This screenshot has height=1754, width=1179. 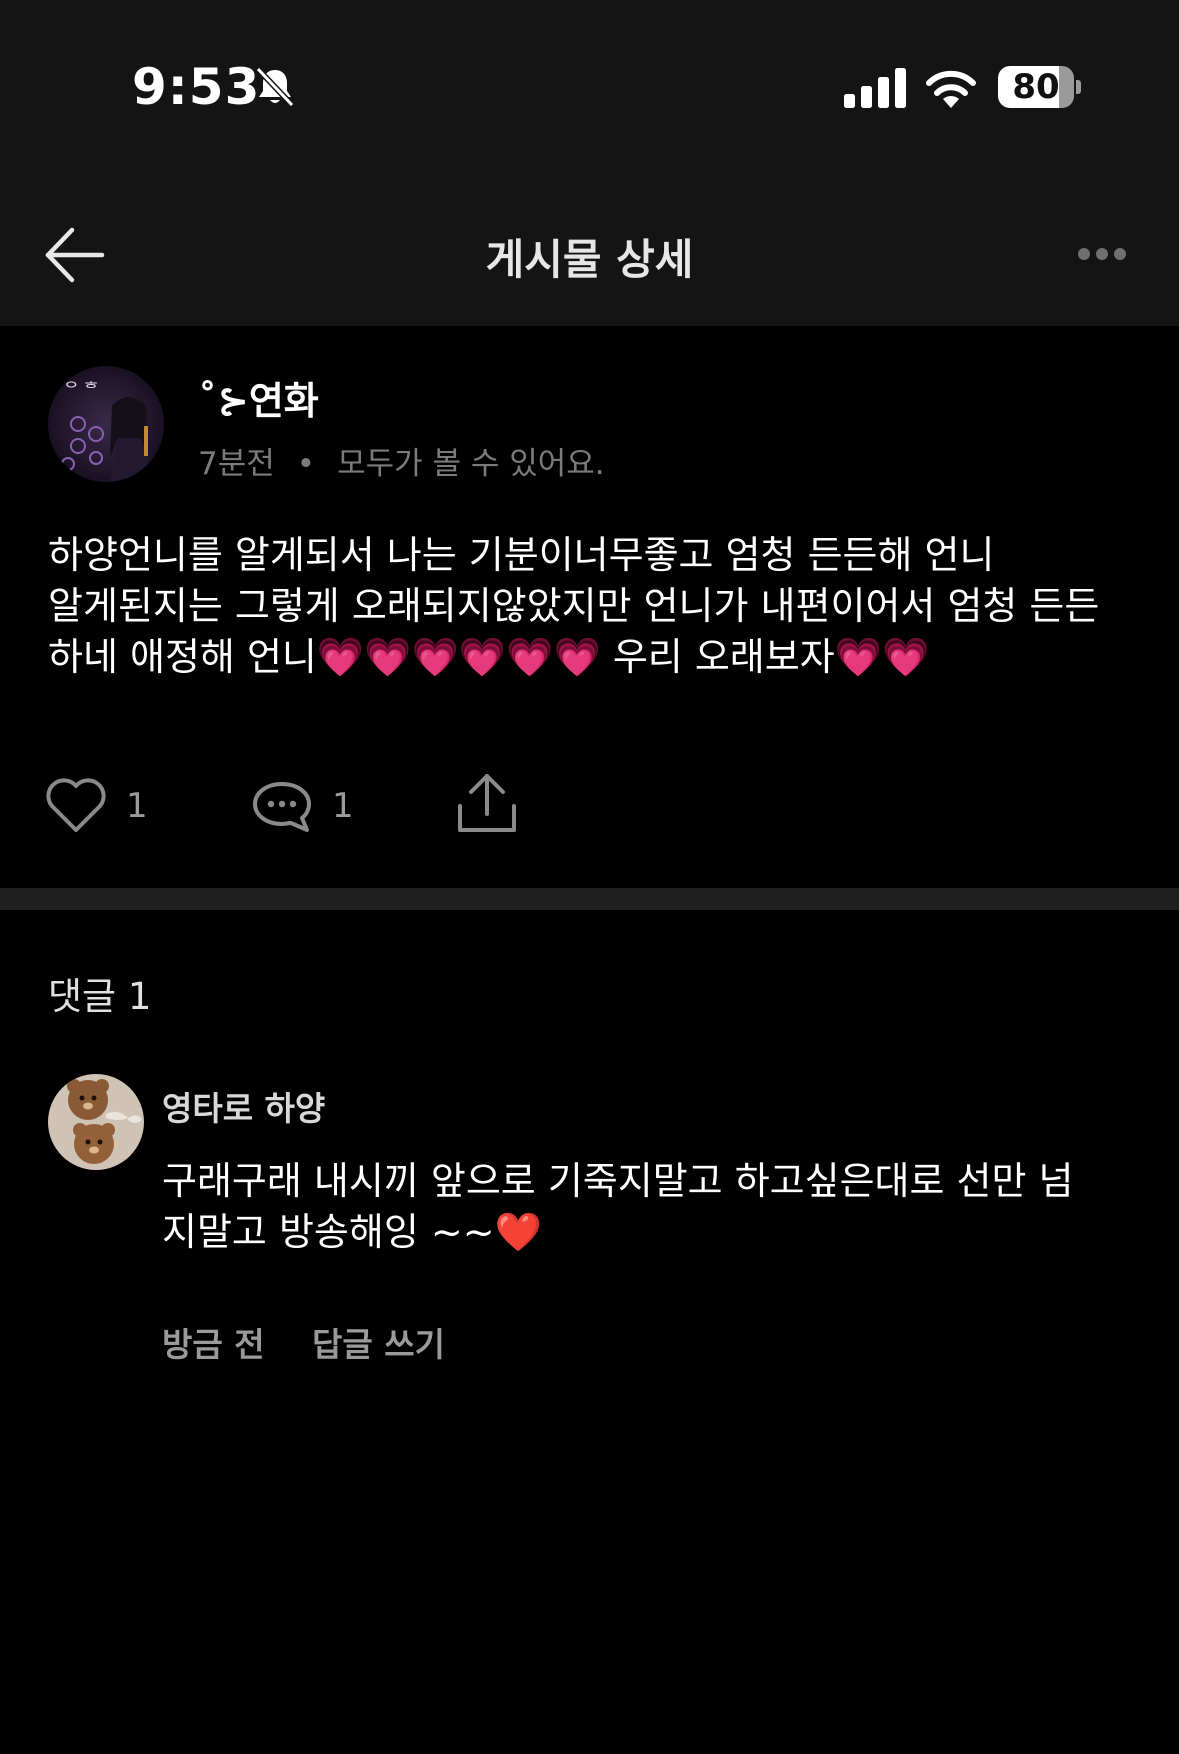 I want to click on comment-button: 1, so click(x=305, y=806).